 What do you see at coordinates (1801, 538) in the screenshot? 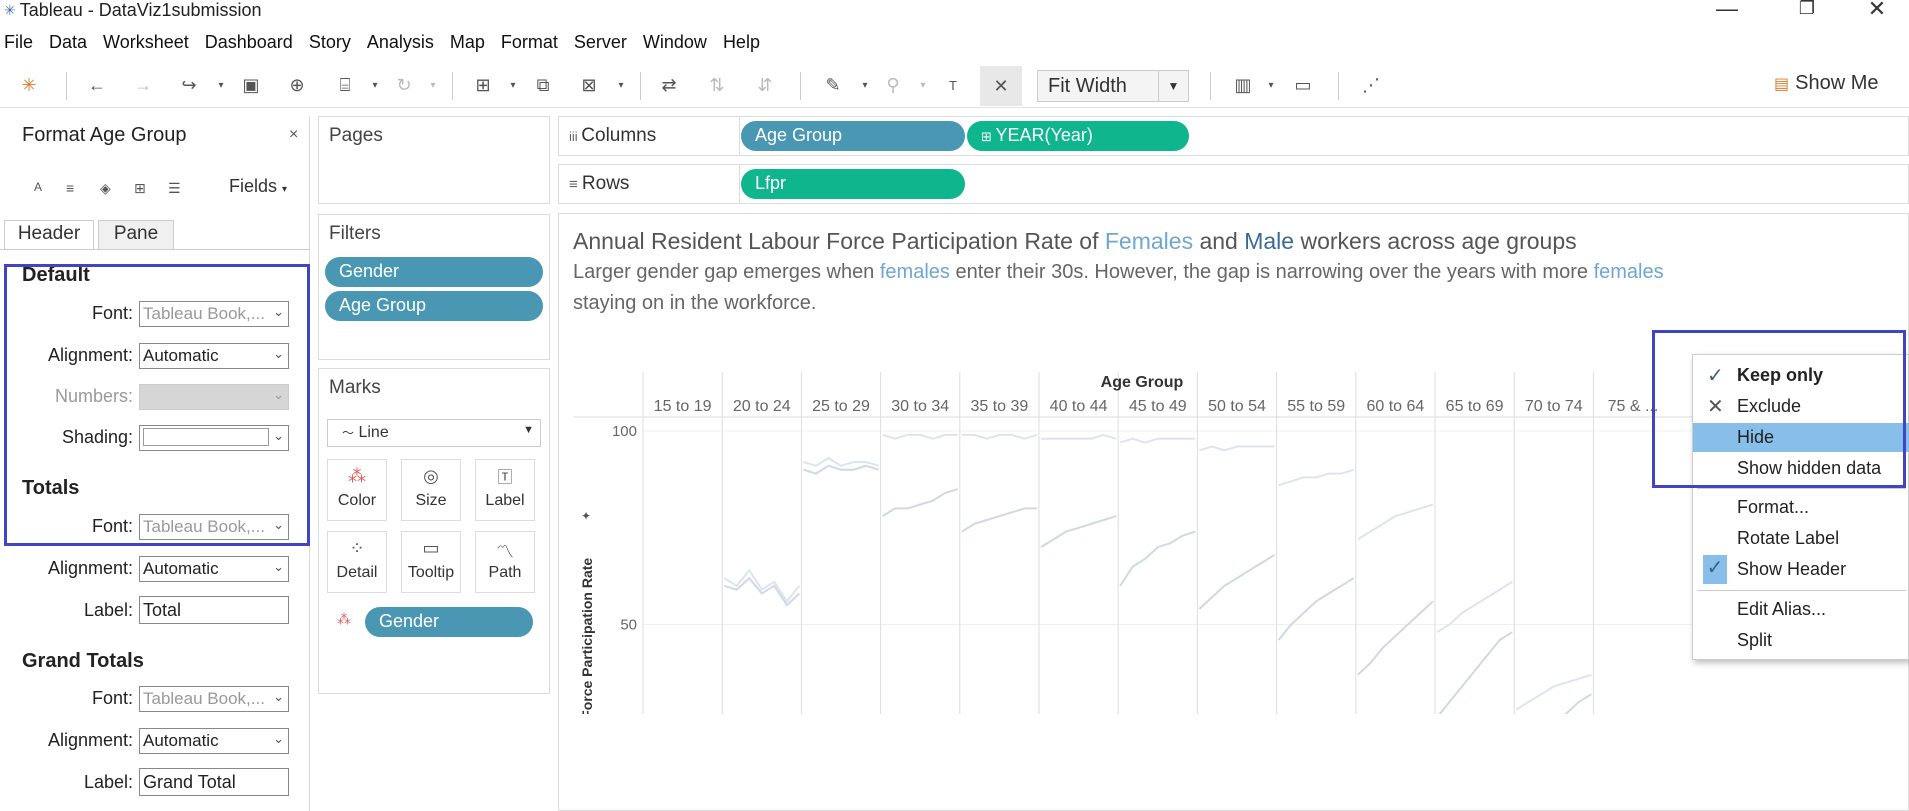
I see `menu-item-rotate-label: Rotate Label` at bounding box center [1801, 538].